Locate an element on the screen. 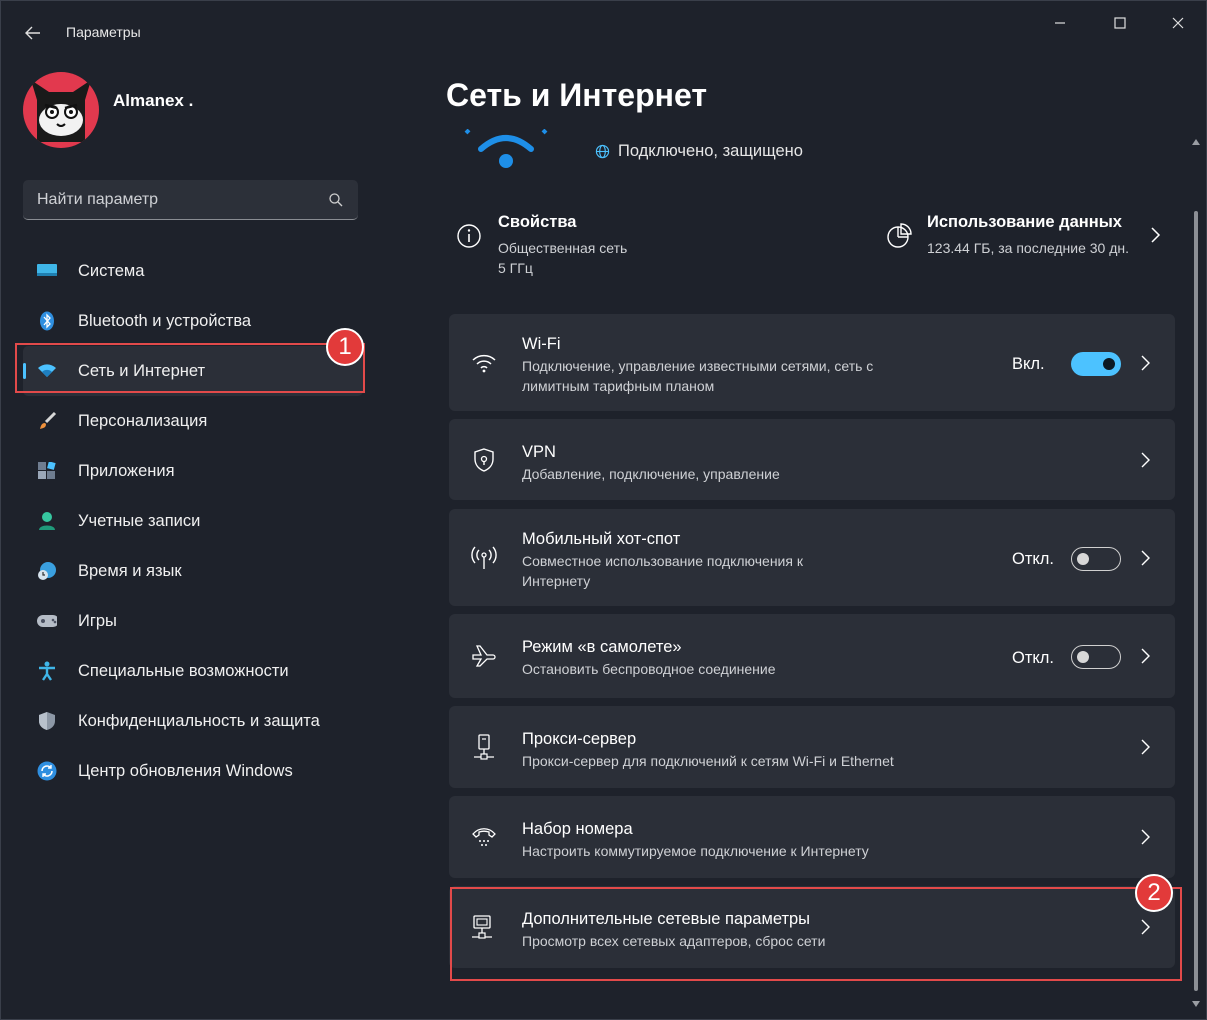  data-usage-value: 123.44 ГБ, за последние 30 дн. is located at coordinates (1028, 248).